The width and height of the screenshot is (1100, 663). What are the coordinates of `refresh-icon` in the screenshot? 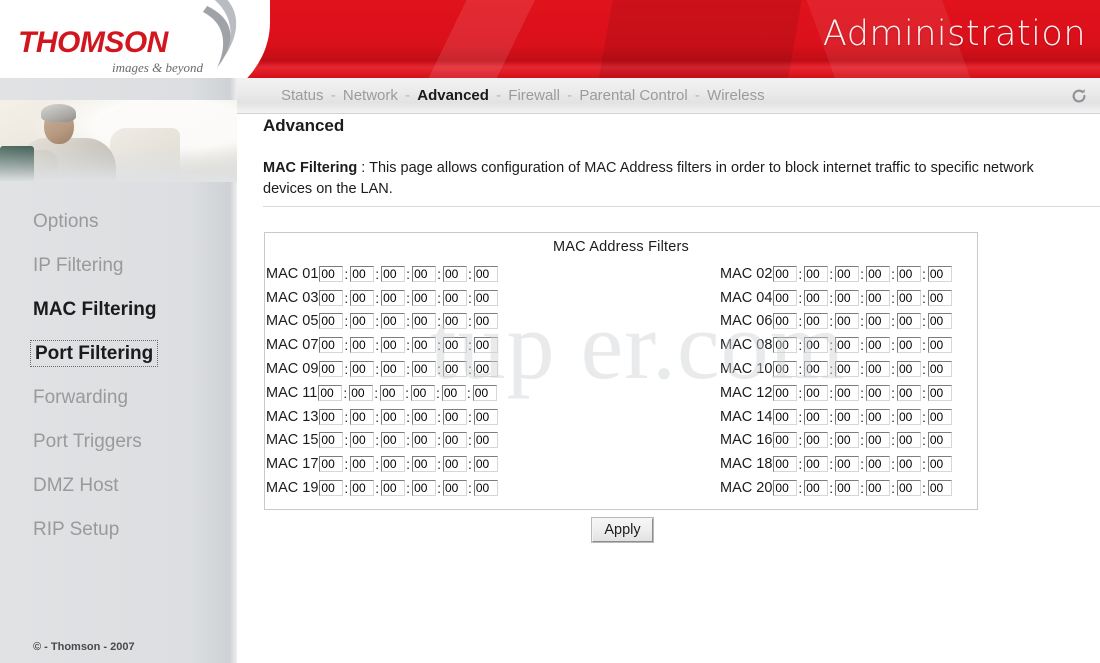 It's located at (1079, 96).